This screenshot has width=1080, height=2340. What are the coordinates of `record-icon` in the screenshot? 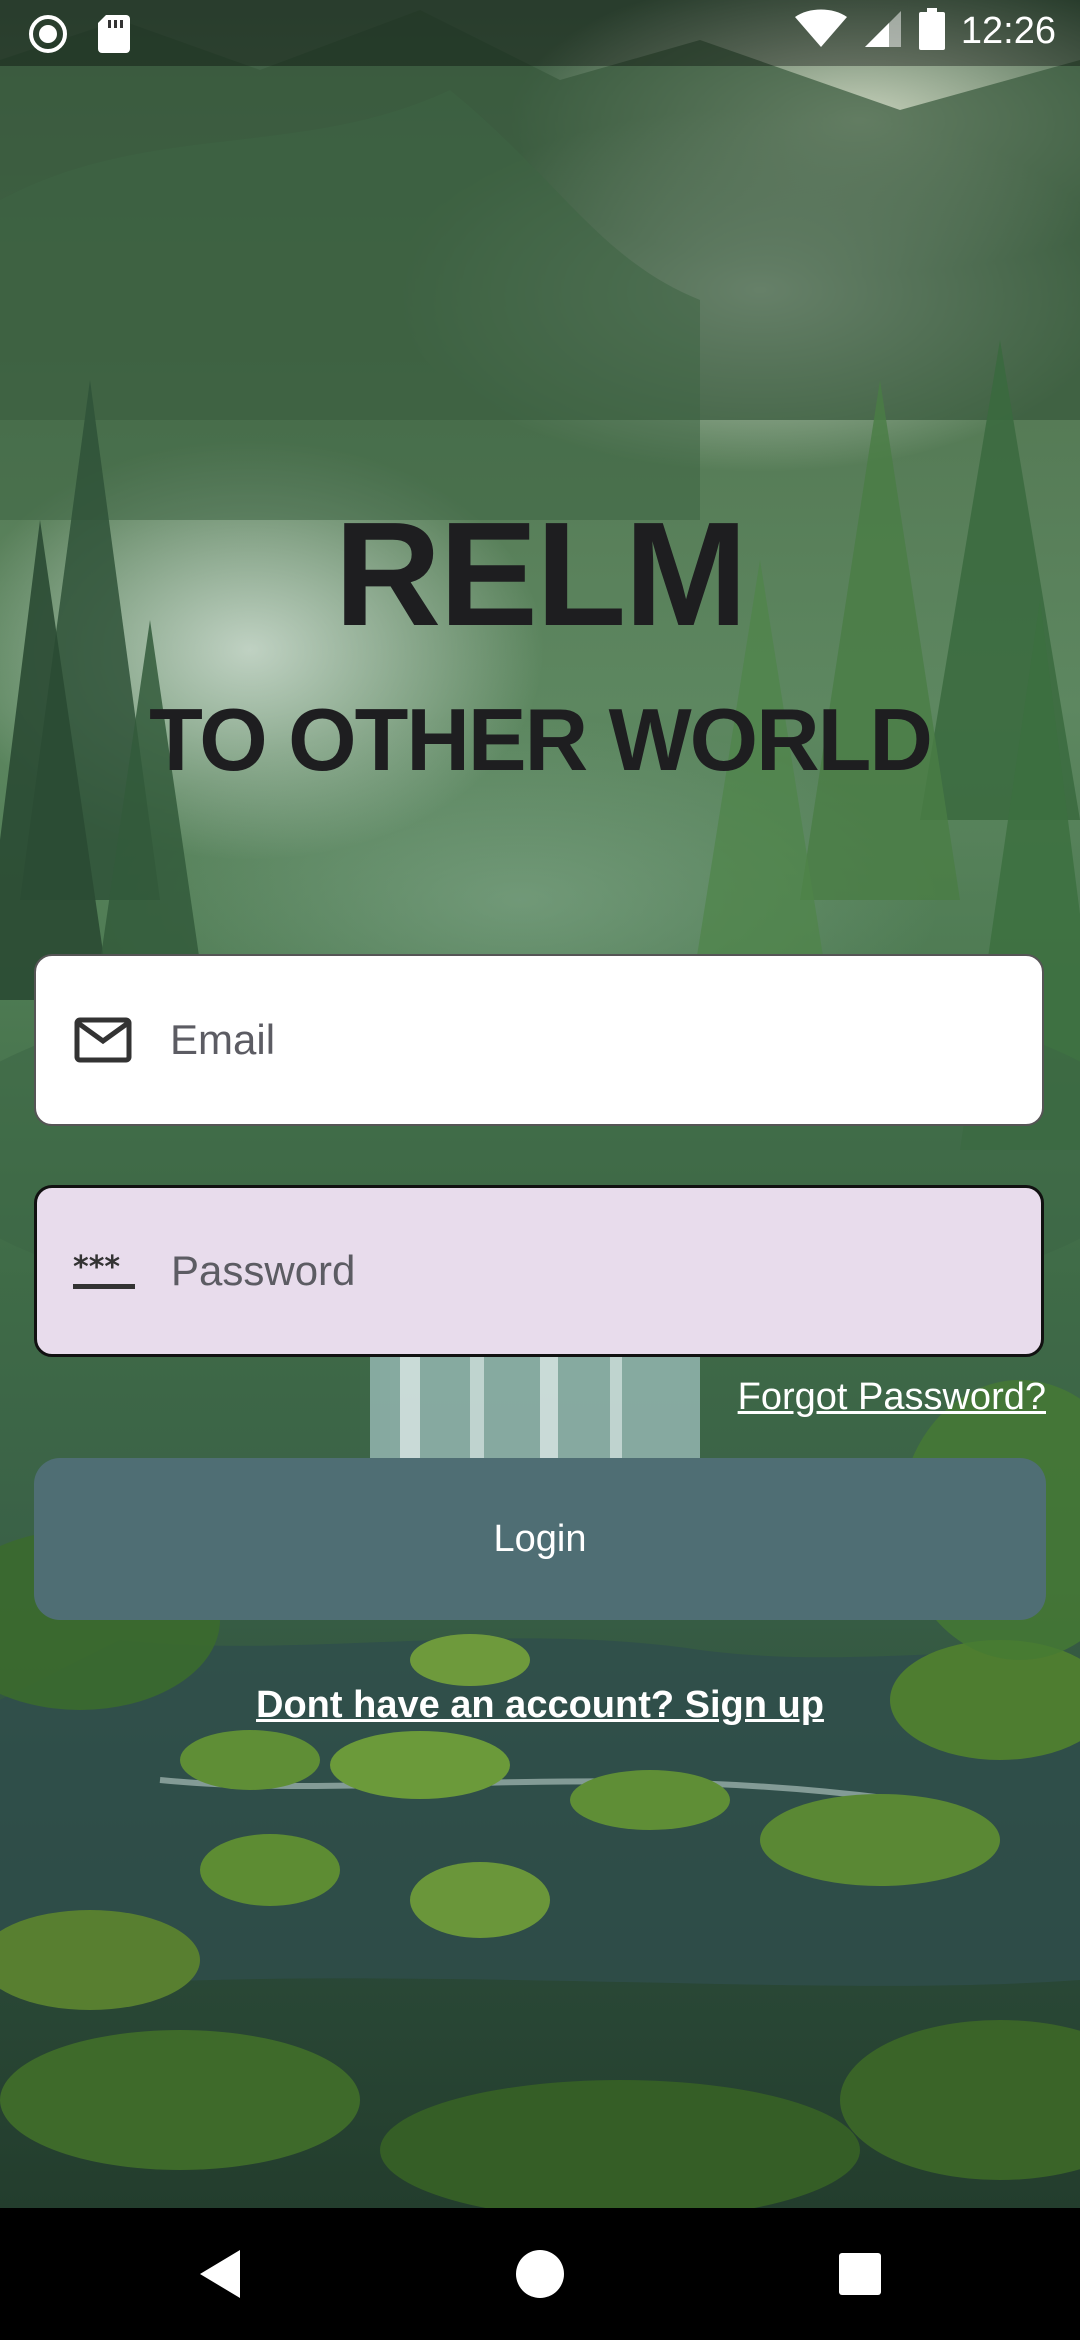 It's located at (48, 36).